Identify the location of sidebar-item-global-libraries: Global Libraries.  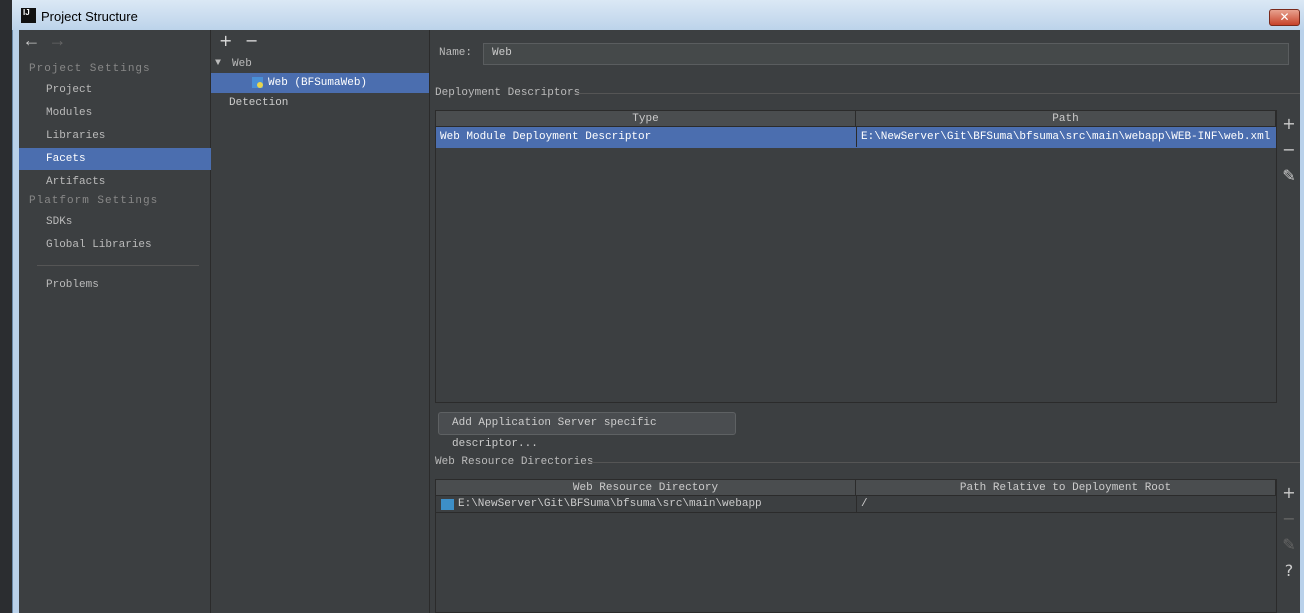
(115, 245).